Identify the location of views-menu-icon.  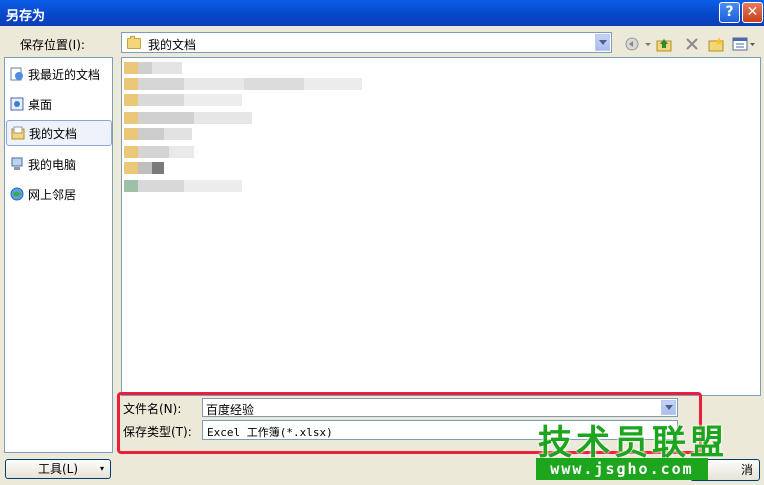
(743, 44).